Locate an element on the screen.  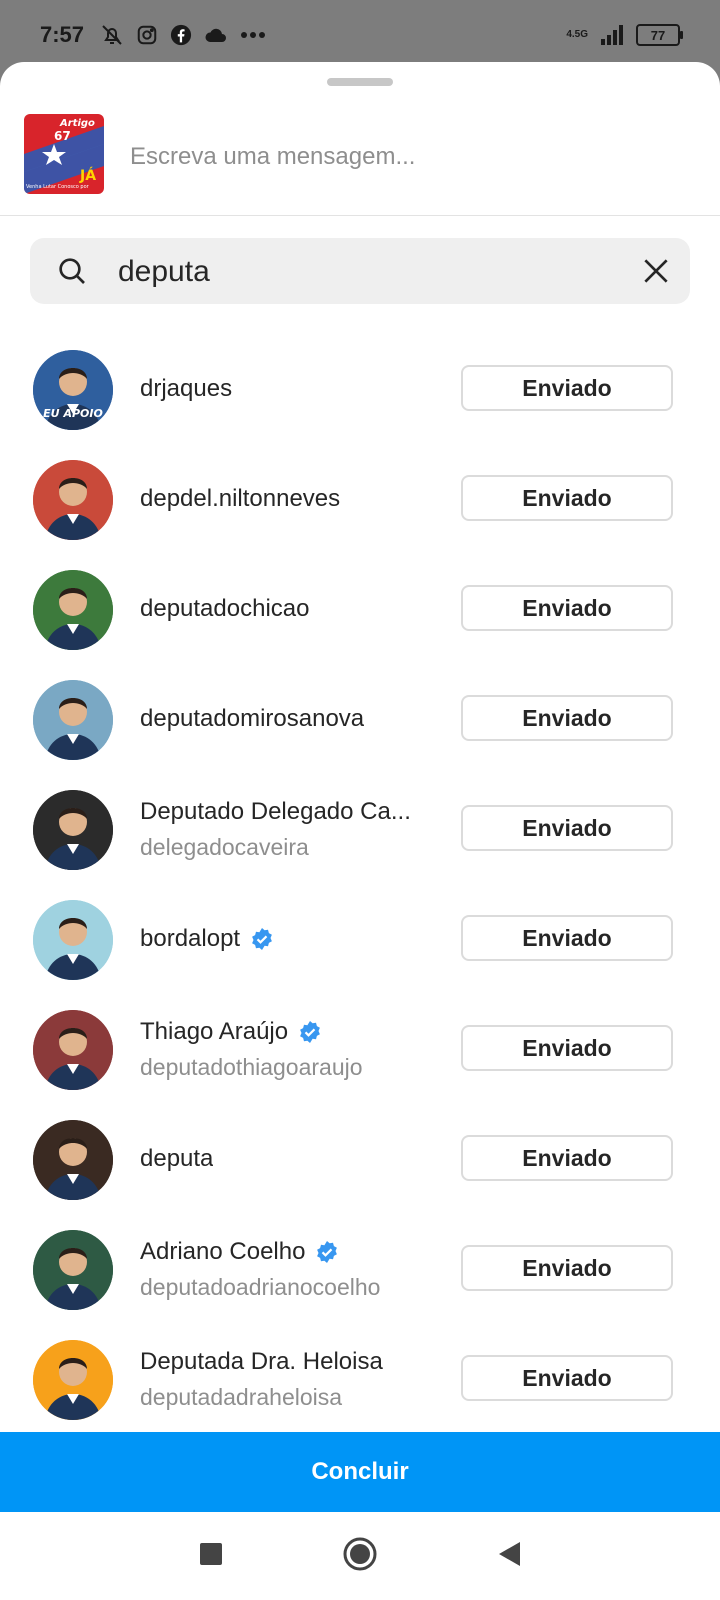
notification-icons is located at coordinates (183, 35).